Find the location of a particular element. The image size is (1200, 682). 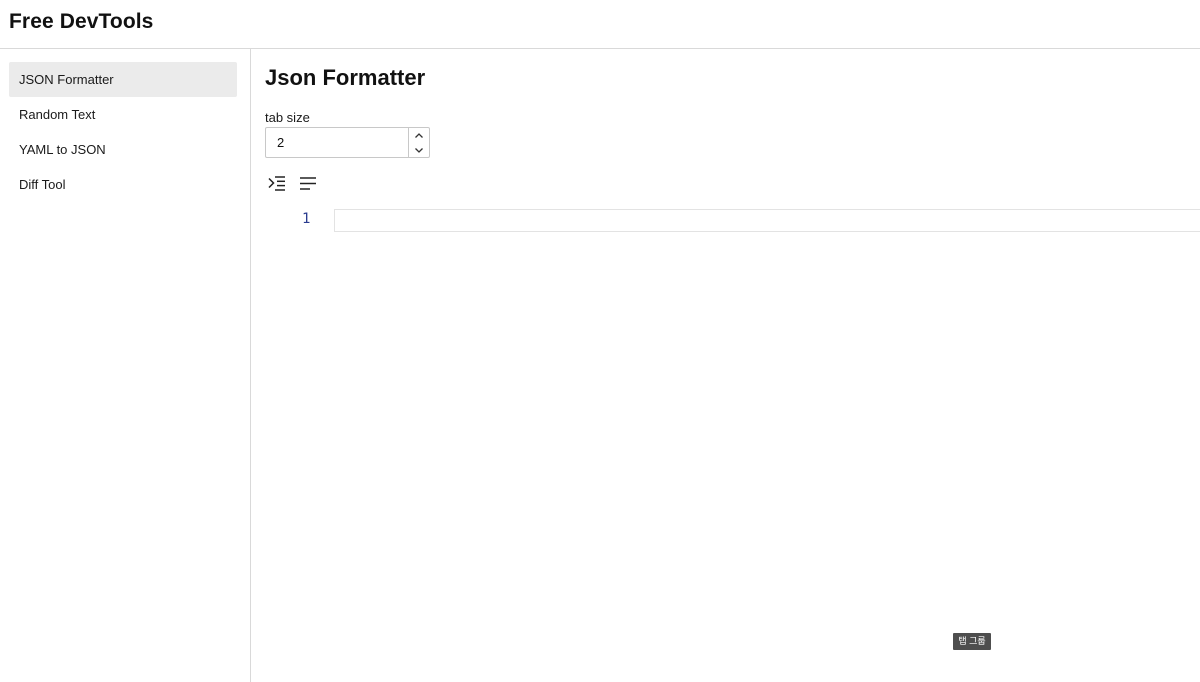

minify-button is located at coordinates (308, 183).